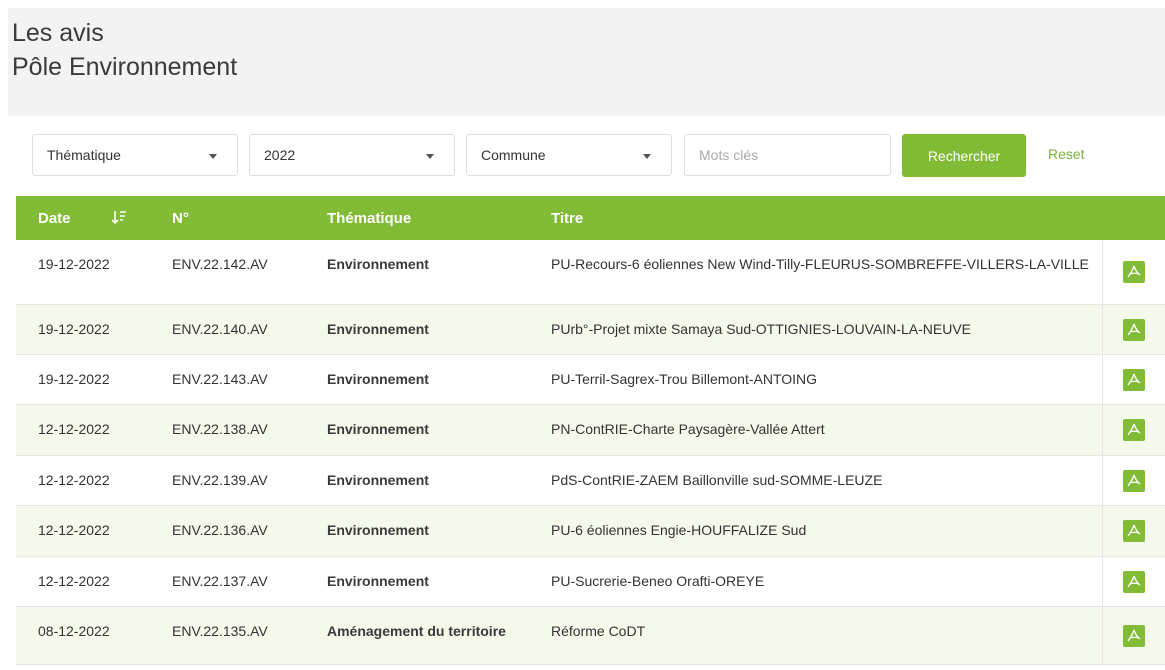 This screenshot has width=1165, height=670. I want to click on page-subtitle: Pôle Environnement, so click(125, 67).